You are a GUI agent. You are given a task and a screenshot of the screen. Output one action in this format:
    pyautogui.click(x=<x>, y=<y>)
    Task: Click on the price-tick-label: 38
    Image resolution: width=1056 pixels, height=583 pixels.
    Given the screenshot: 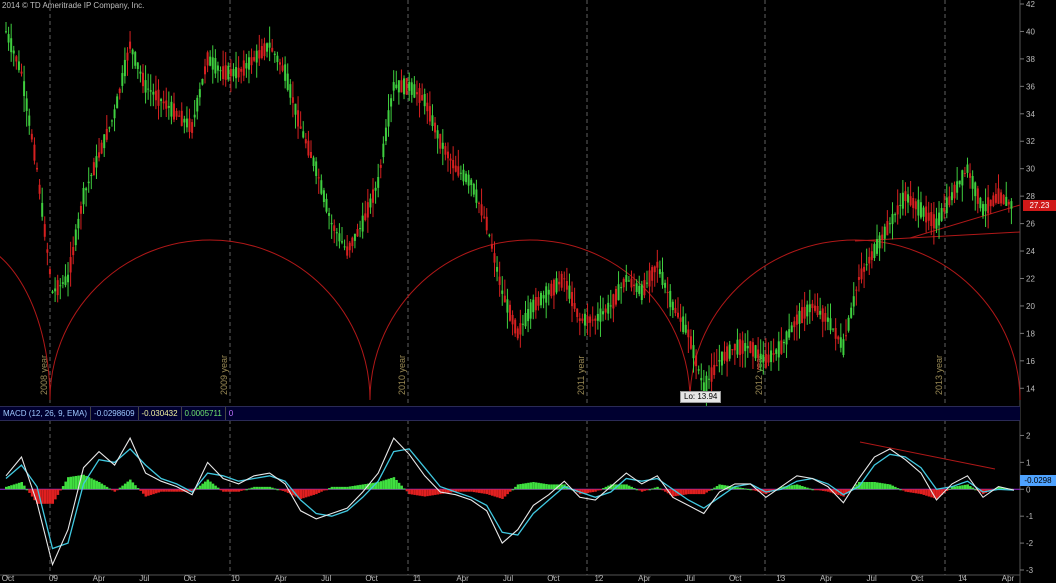 What is the action you would take?
    pyautogui.click(x=1030, y=59)
    